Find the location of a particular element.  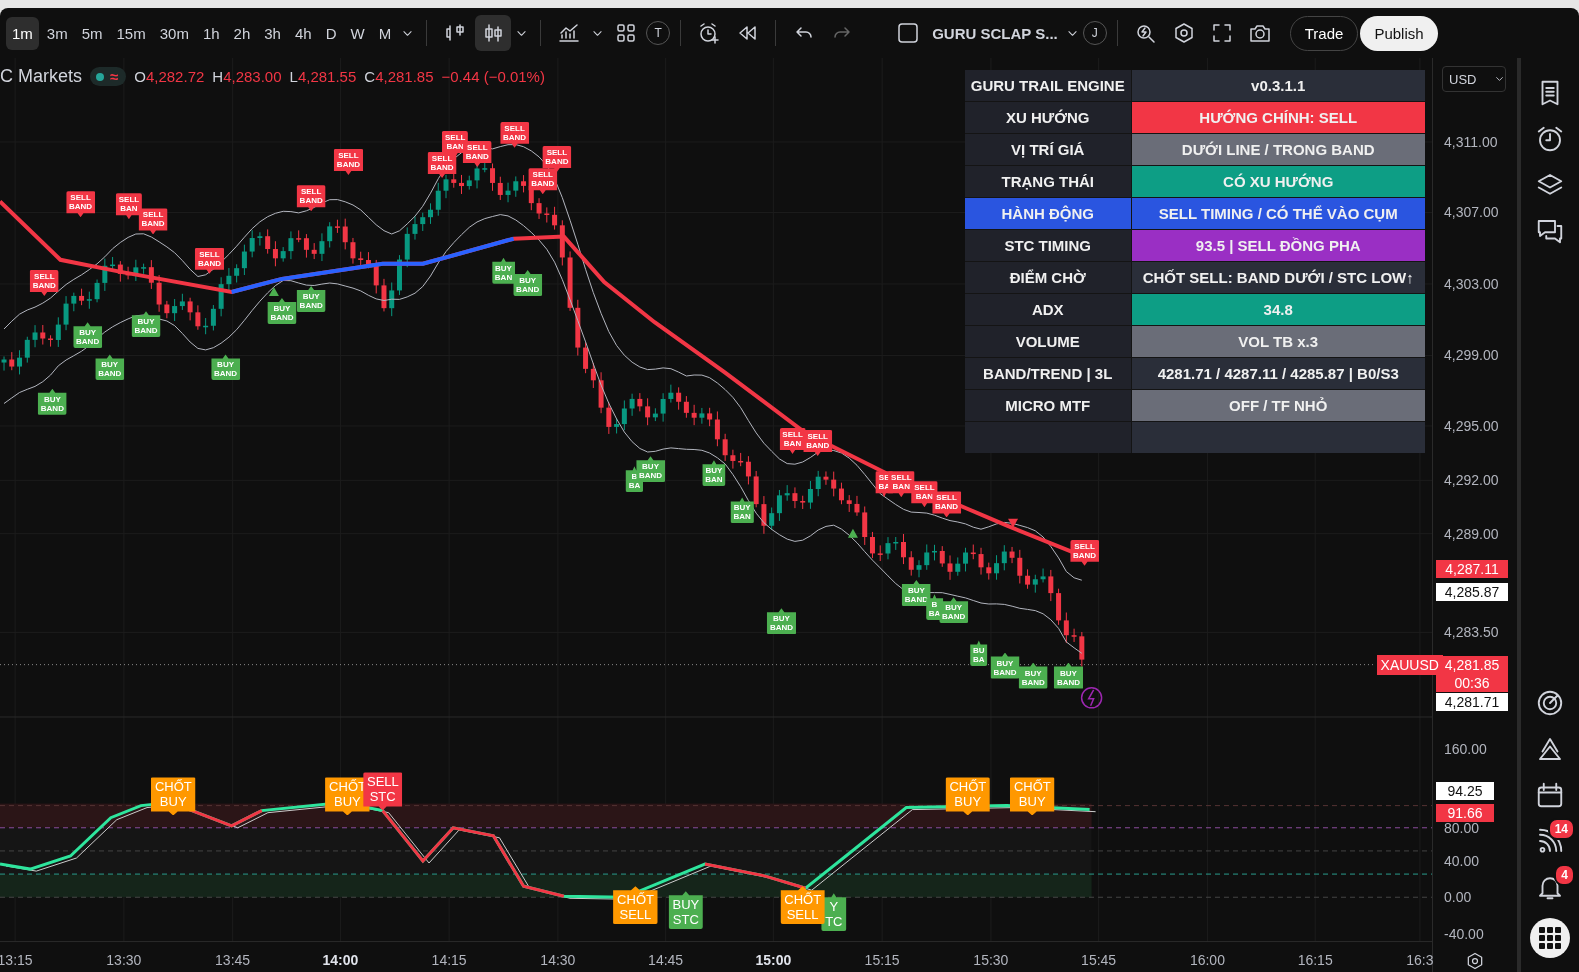

oscillator-tick: 160.00 is located at coordinates (1465, 749).